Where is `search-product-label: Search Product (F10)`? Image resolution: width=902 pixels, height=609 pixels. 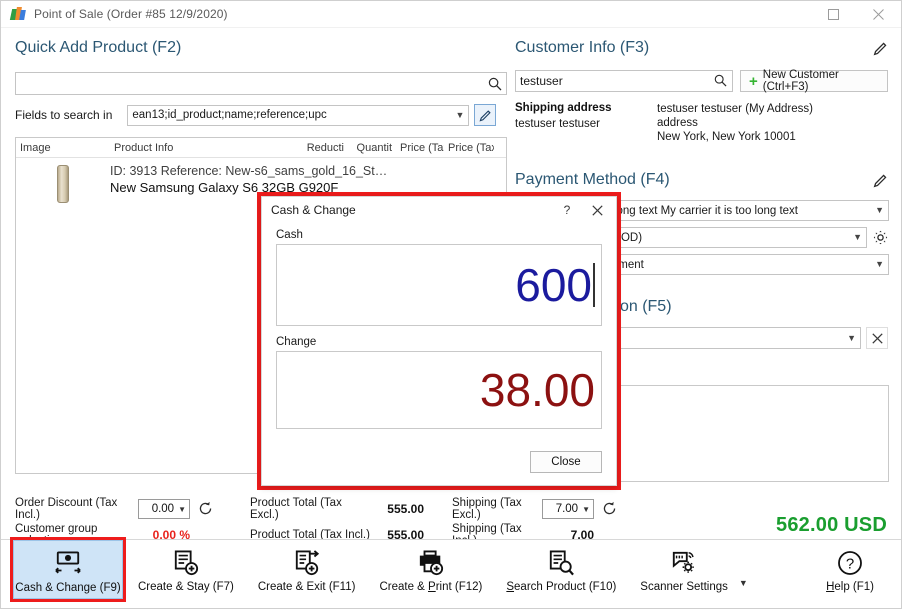 search-product-label: Search Product (F10) is located at coordinates (561, 587).